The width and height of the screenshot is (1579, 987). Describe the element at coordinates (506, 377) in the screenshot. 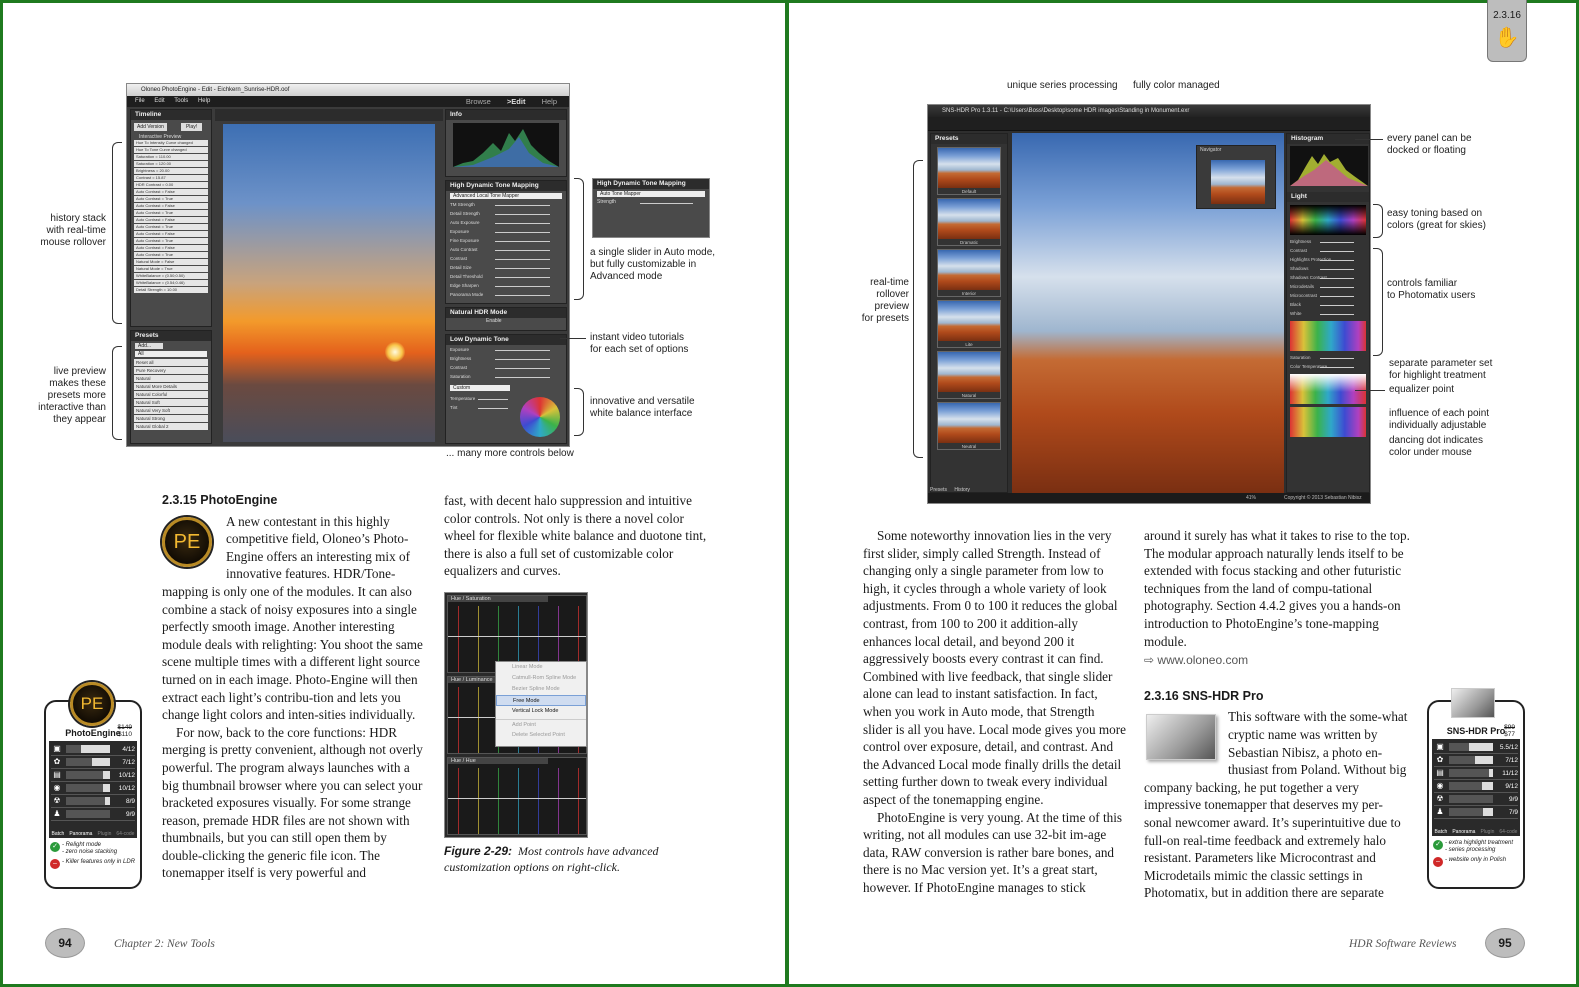

I see `ldt-slider: Saturation` at that location.